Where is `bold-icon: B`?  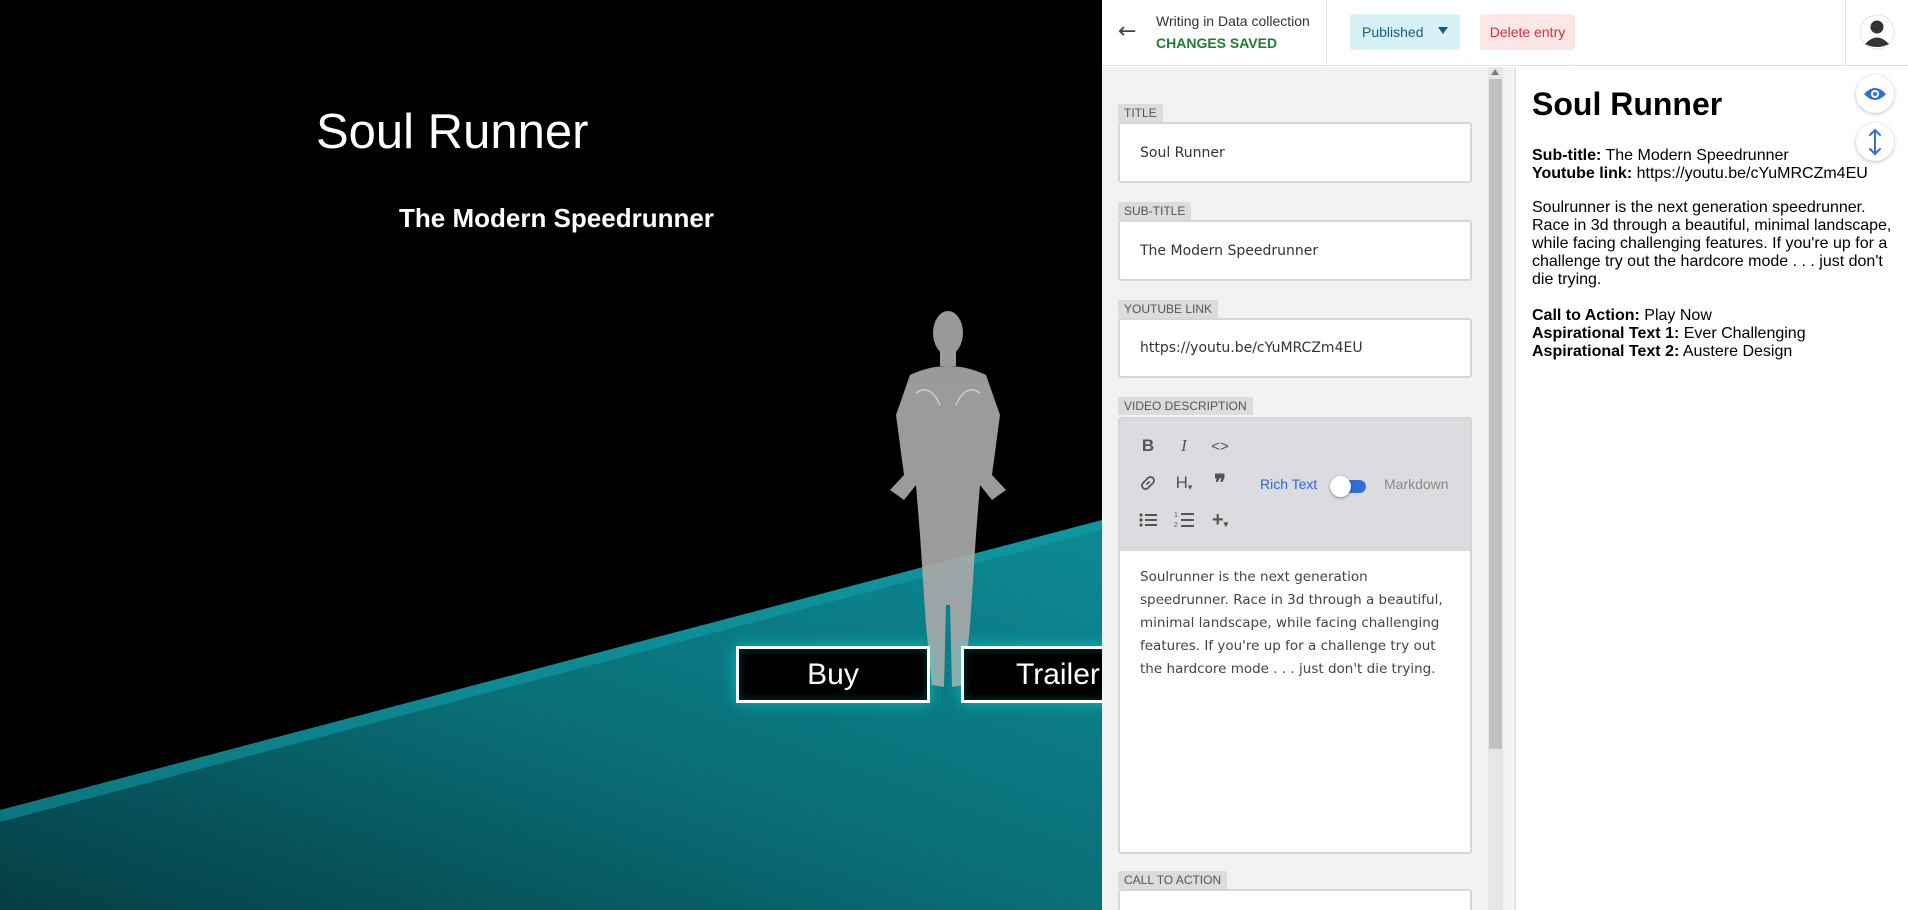 bold-icon: B is located at coordinates (1148, 446).